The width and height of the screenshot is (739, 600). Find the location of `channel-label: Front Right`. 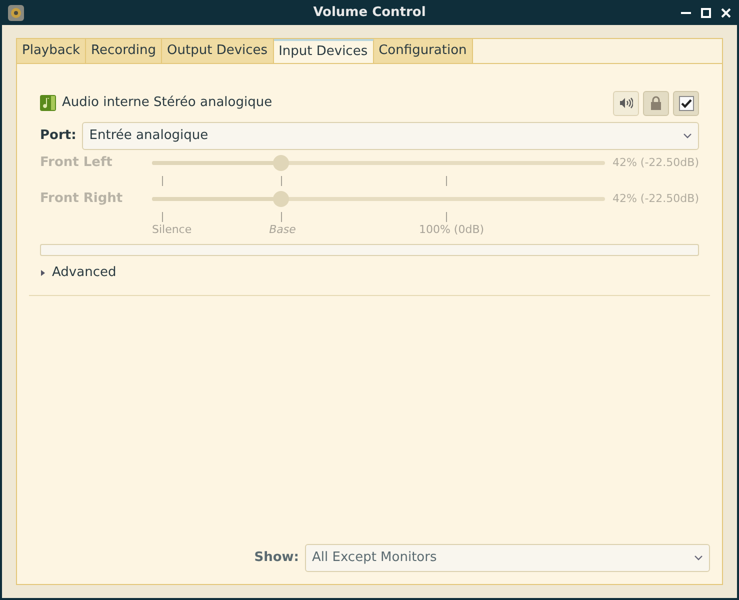

channel-label: Front Right is located at coordinates (82, 199).